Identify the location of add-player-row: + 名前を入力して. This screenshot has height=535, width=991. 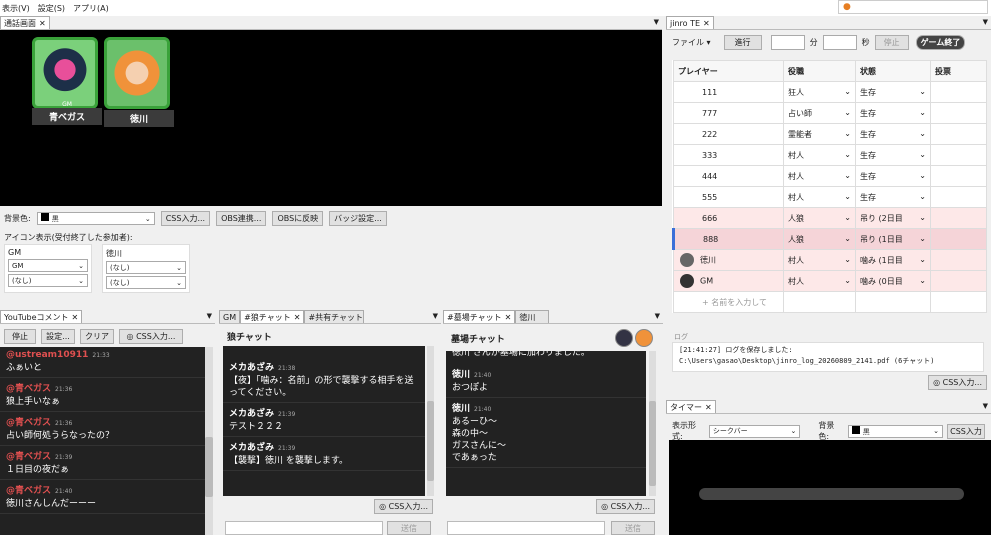
(830, 302).